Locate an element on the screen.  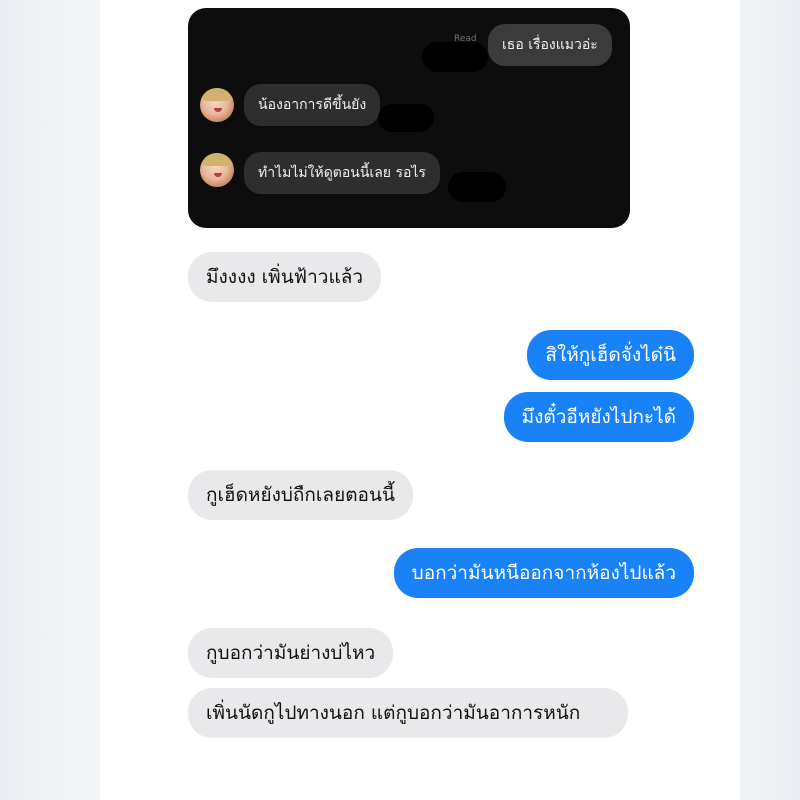
incoming-message-bubble: กูเฮ็ดหยังบ่ถืกเลยตอนนี้ is located at coordinates (300, 495).